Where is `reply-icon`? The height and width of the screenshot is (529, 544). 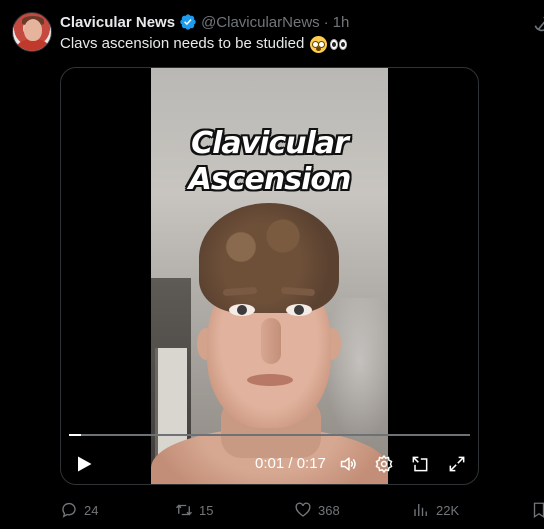 reply-icon is located at coordinates (69, 510).